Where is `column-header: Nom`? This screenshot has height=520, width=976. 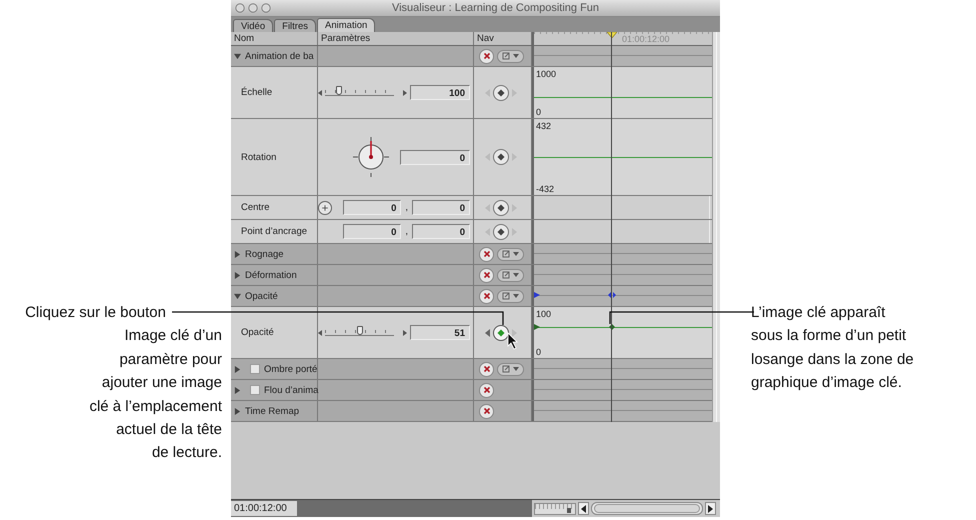 column-header: Nom is located at coordinates (274, 38).